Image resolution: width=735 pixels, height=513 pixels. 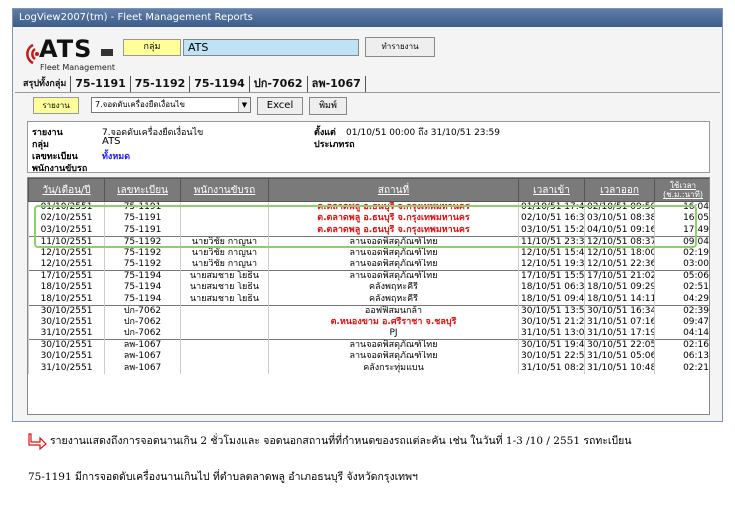 What do you see at coordinates (400, 47) in the screenshot?
I see `run-report-button: ทำรายงาน` at bounding box center [400, 47].